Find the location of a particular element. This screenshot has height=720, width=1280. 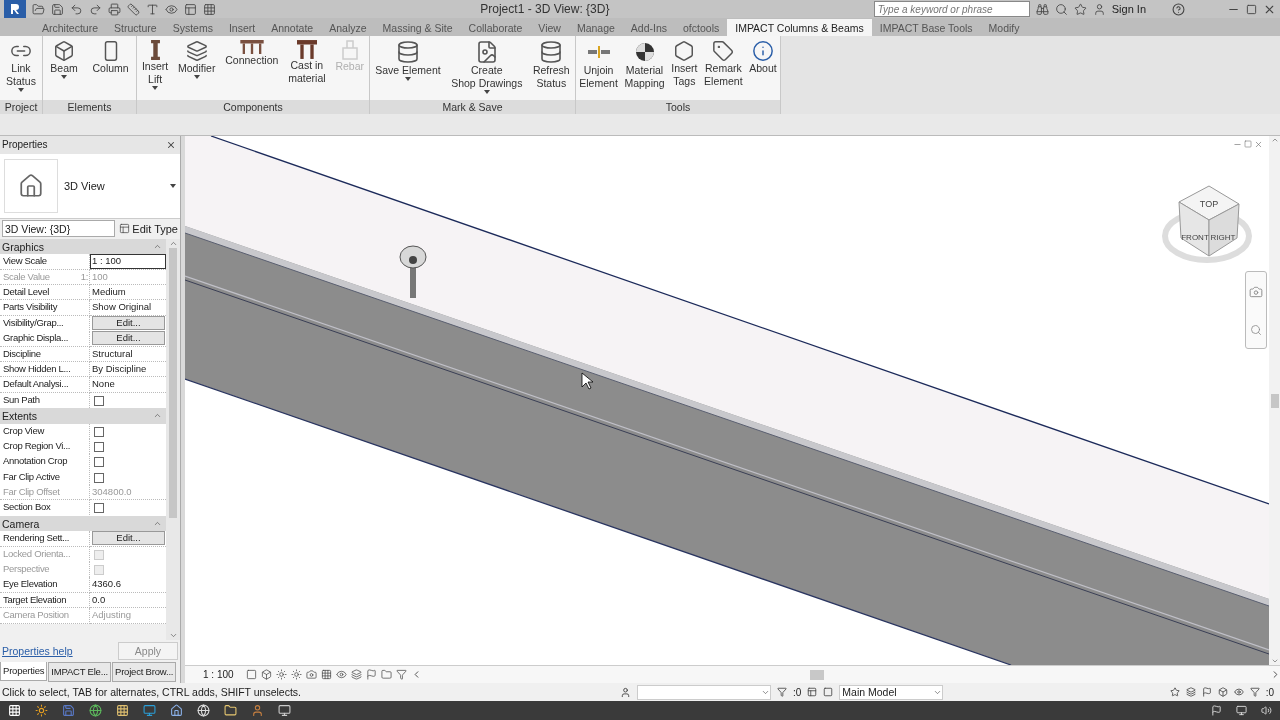

ribbon-button: About is located at coordinates (763, 57).